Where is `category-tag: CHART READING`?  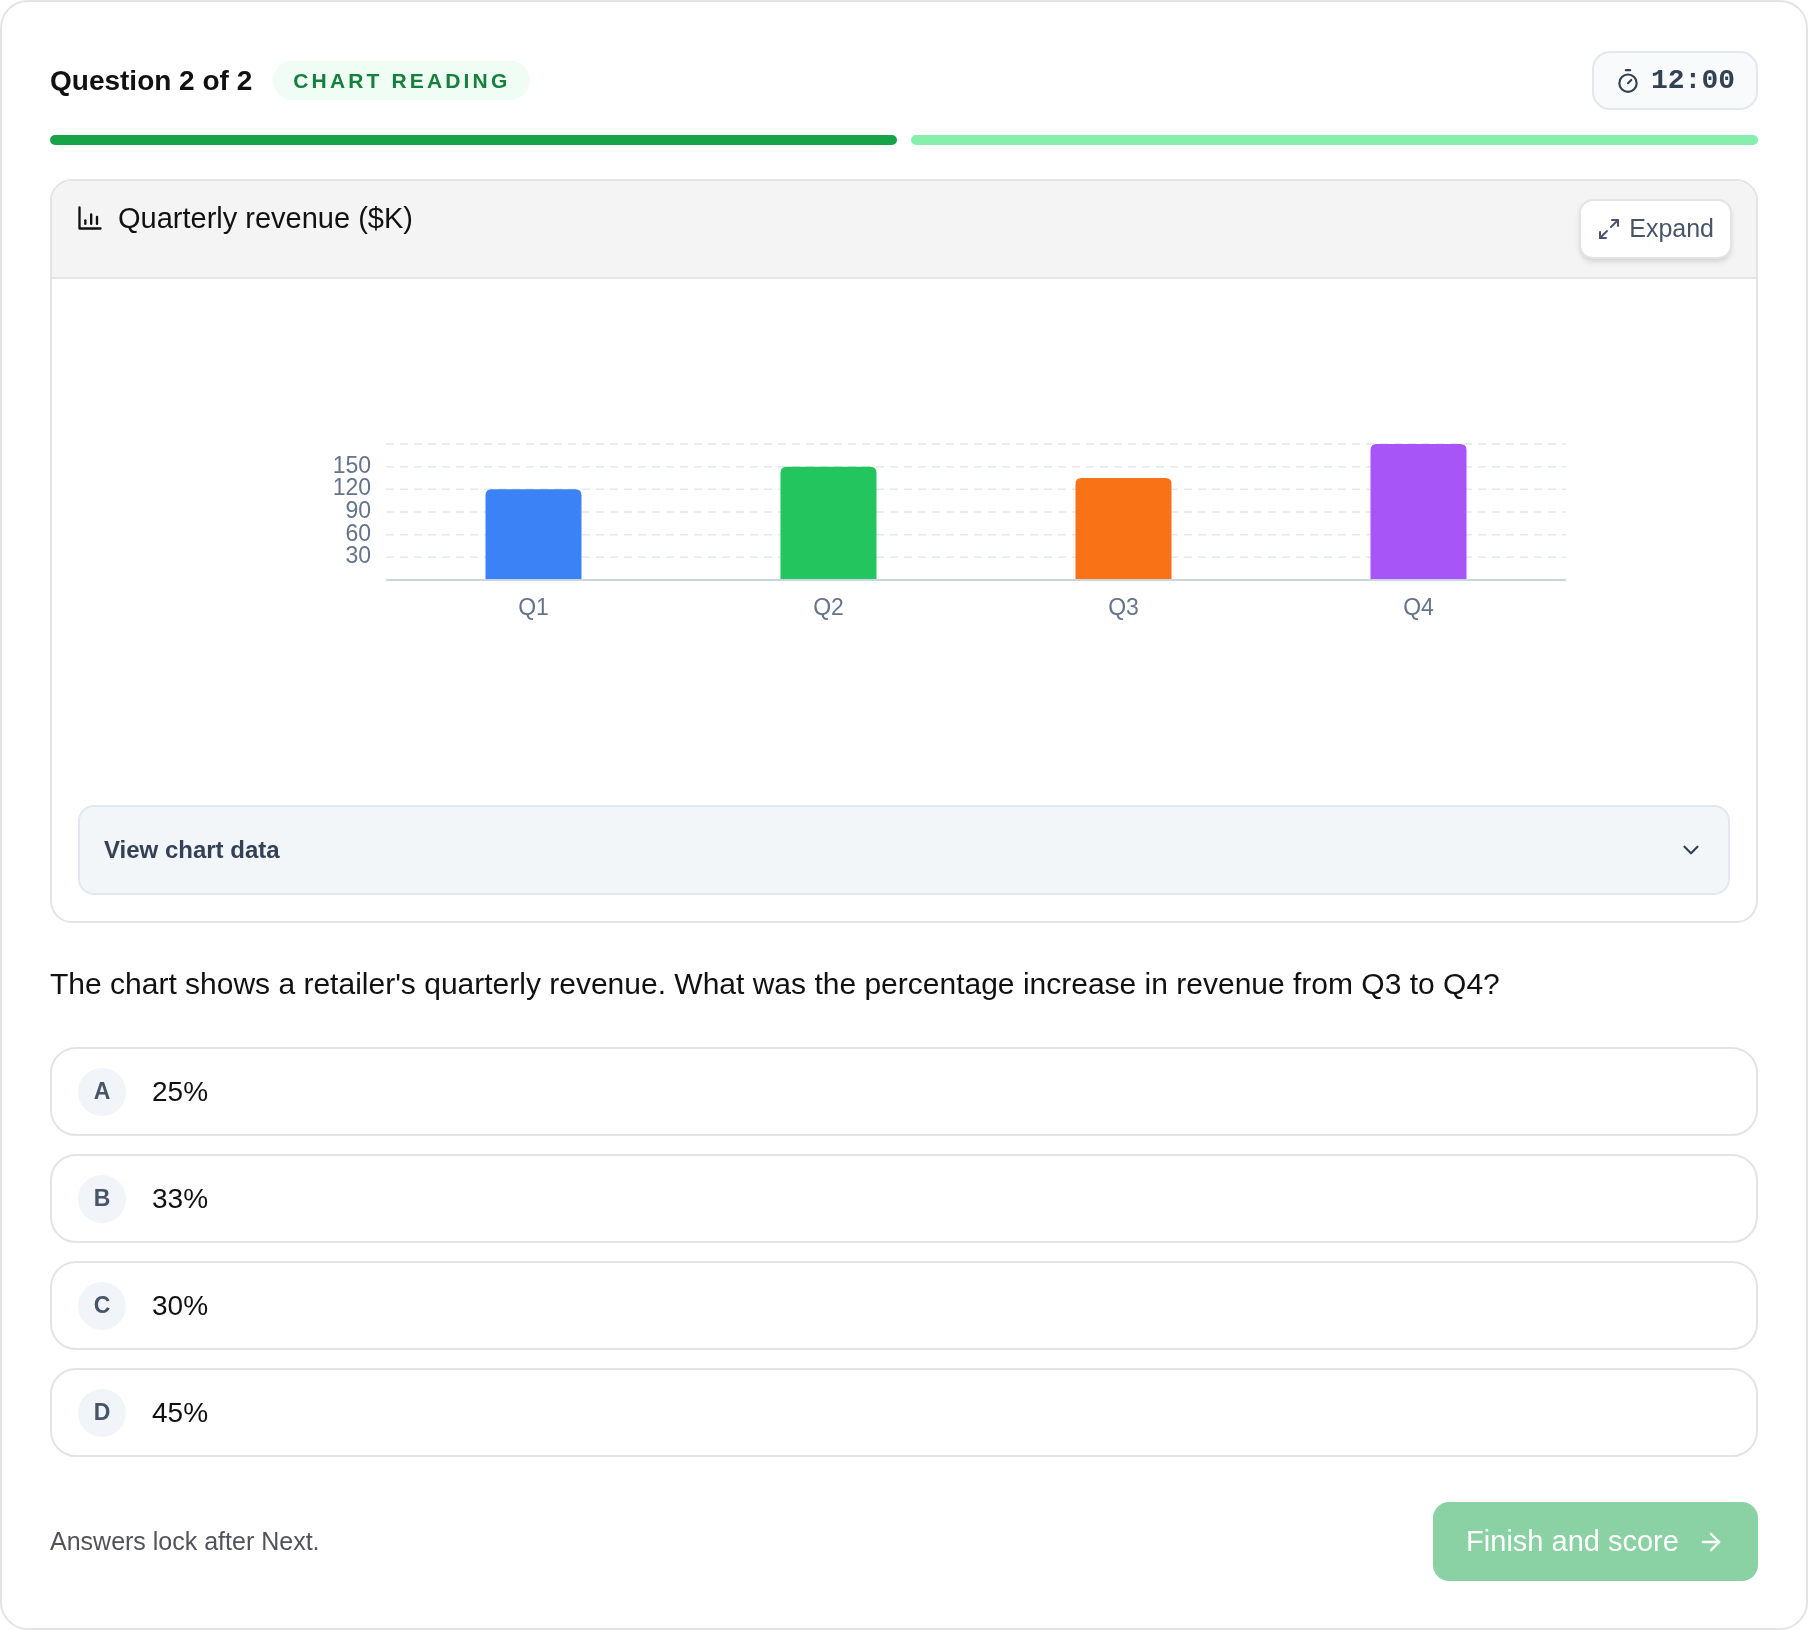
category-tag: CHART READING is located at coordinates (402, 80).